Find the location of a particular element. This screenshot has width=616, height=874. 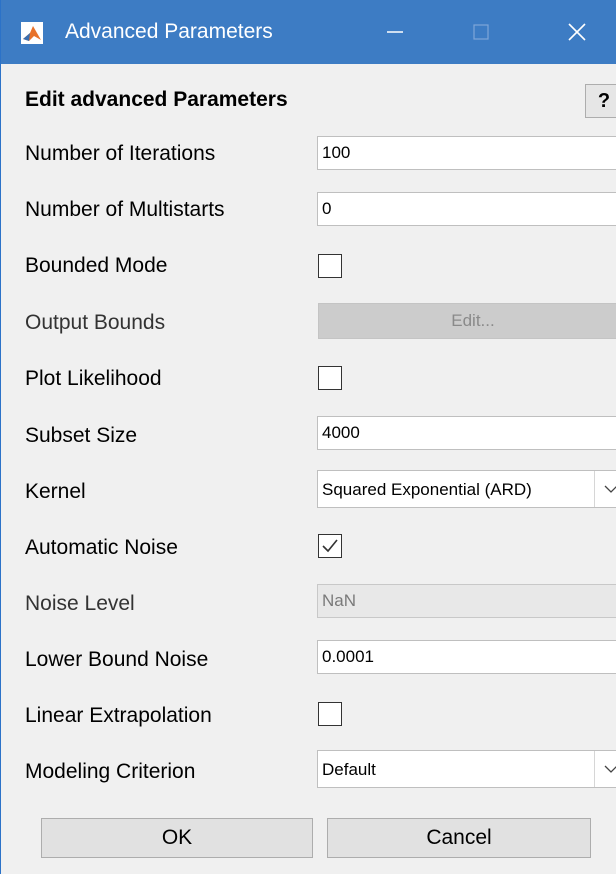

linear-extrapolation-checkbox is located at coordinates (330, 714).